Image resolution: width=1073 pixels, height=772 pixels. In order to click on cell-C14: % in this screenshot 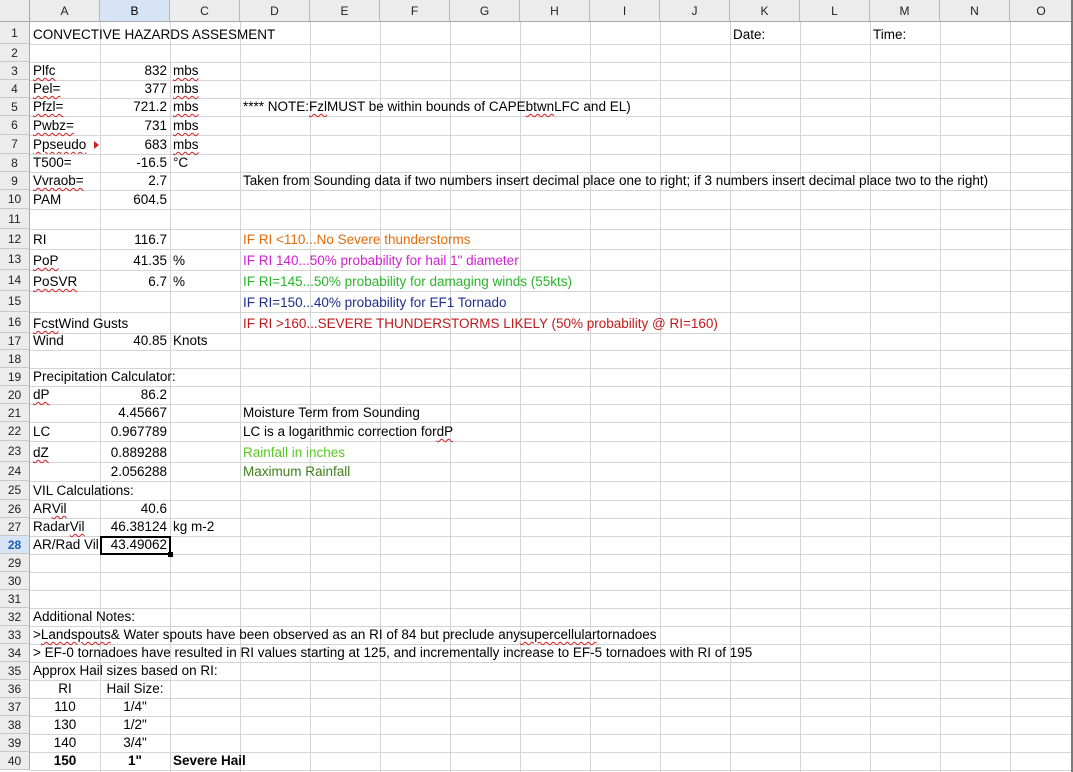, I will do `click(179, 280)`.